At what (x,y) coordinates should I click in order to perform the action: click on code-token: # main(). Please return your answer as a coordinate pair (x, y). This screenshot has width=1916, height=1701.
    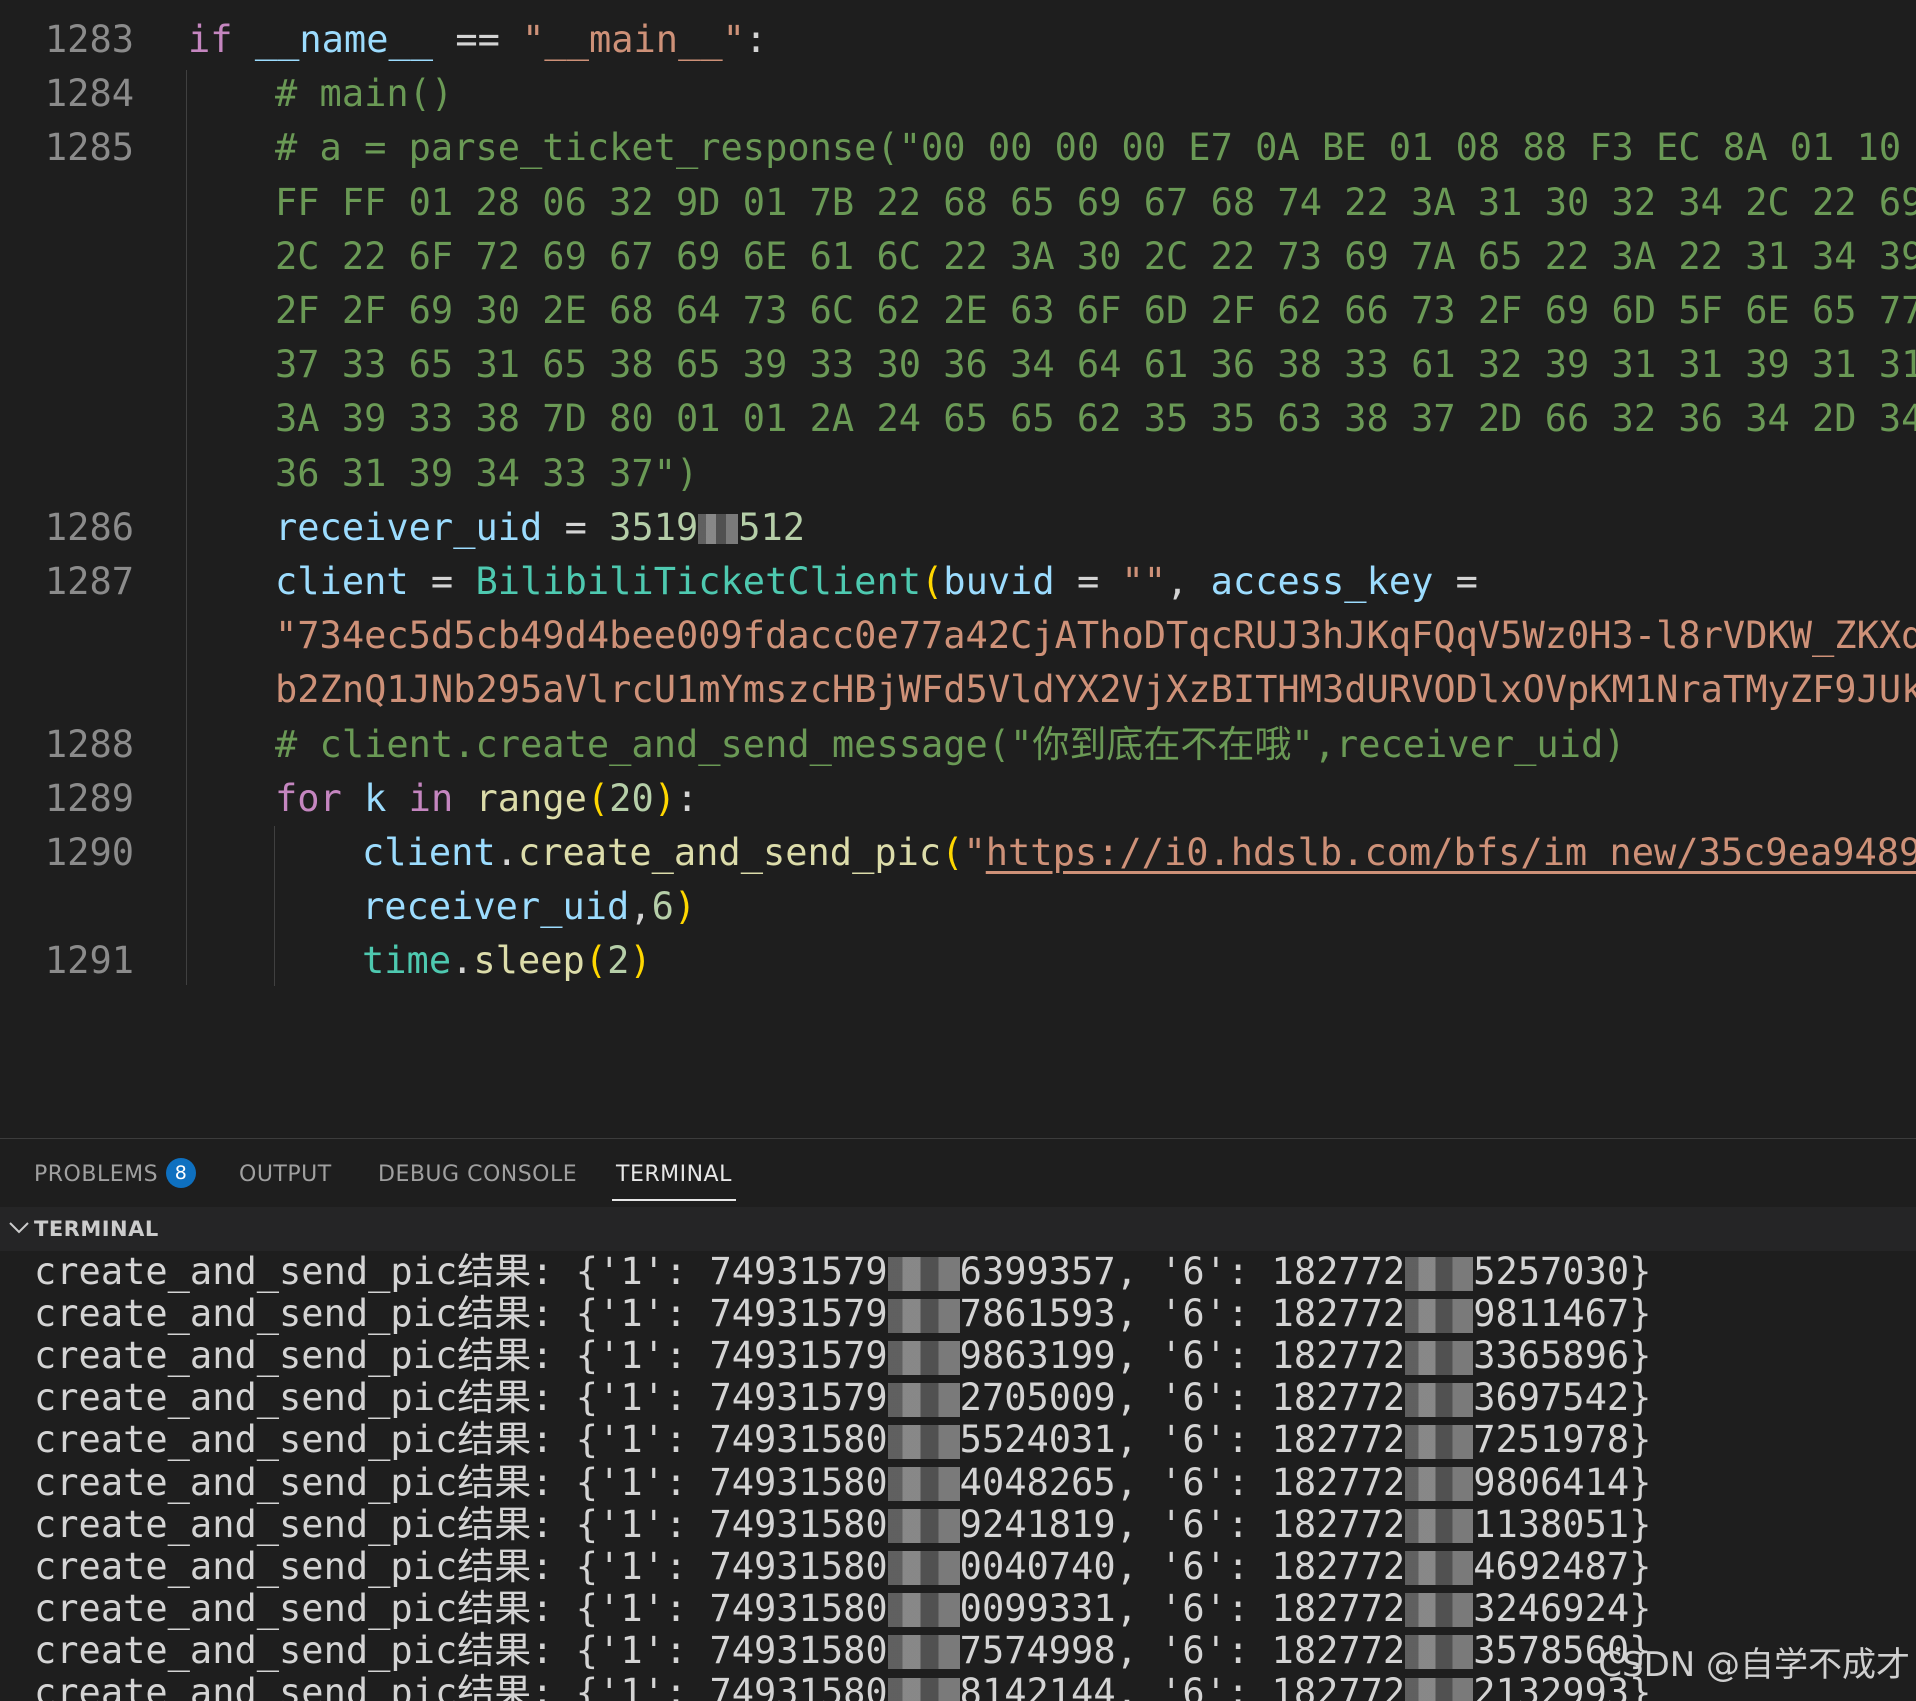
    Looking at the image, I should click on (364, 93).